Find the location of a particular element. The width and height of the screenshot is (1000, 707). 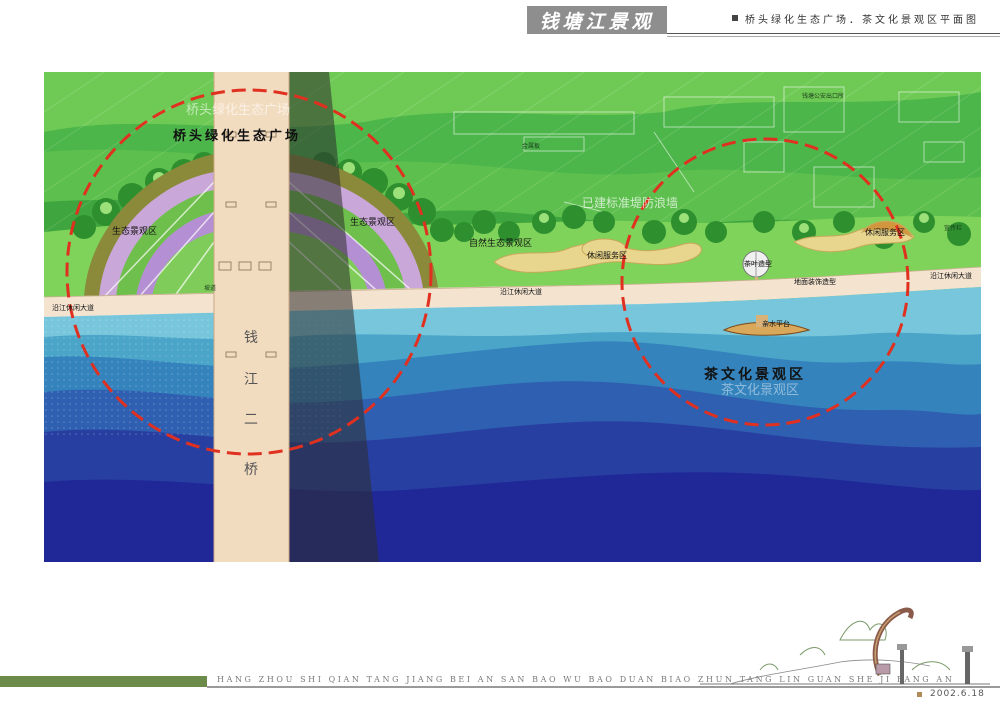

bullet-square-icon is located at coordinates (735, 18).